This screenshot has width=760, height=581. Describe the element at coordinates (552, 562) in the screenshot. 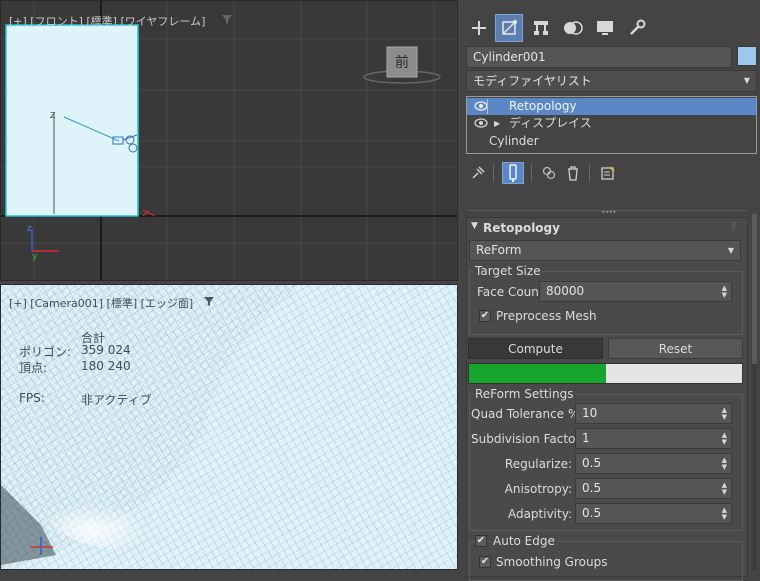

I see `smoothing-groups-label: Smoothing Groups` at that location.